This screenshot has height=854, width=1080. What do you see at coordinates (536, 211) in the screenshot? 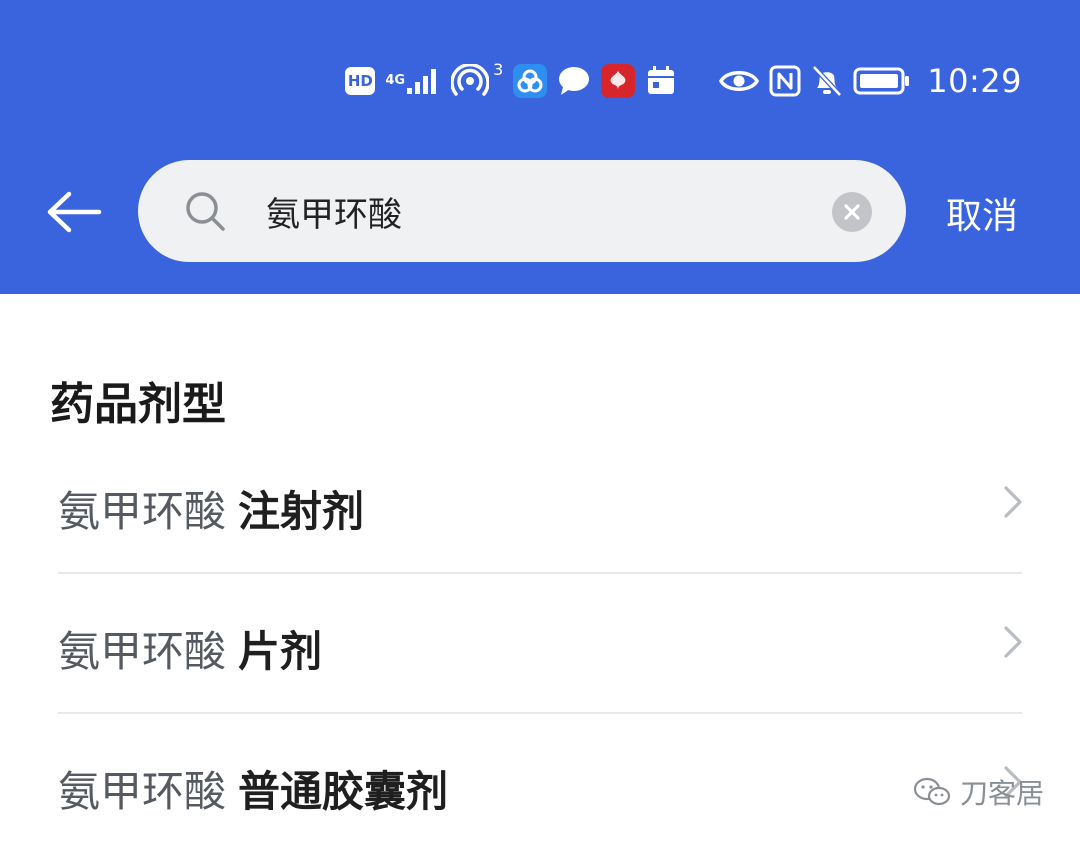
I see `search-input` at bounding box center [536, 211].